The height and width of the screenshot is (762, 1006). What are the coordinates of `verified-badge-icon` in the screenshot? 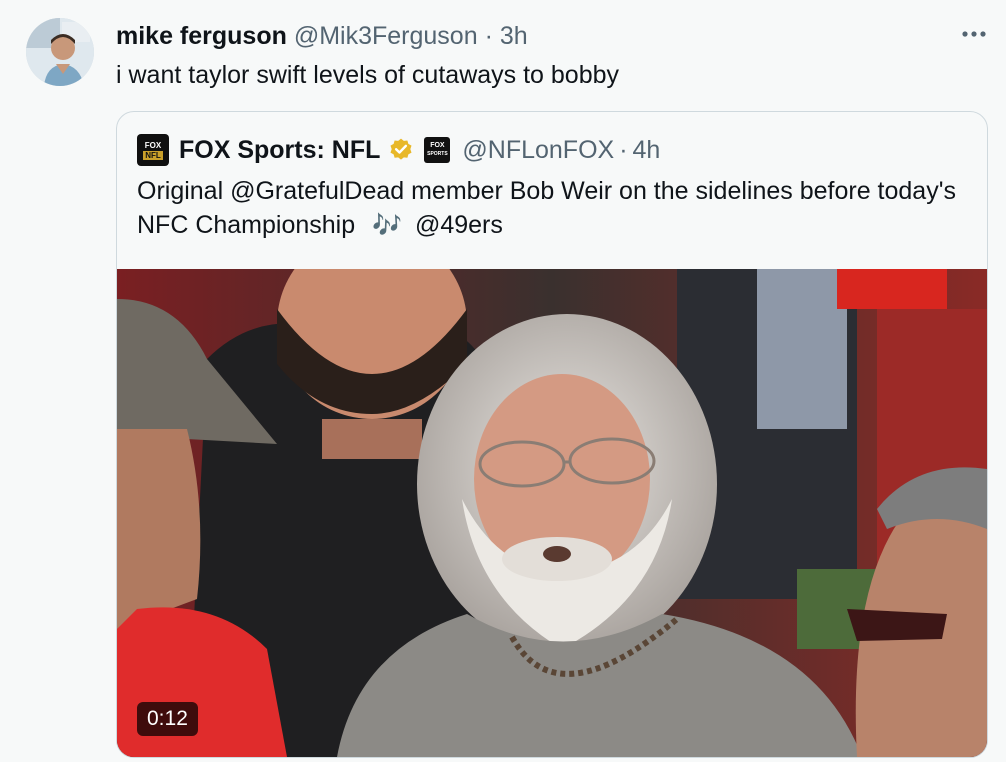 It's located at (401, 150).